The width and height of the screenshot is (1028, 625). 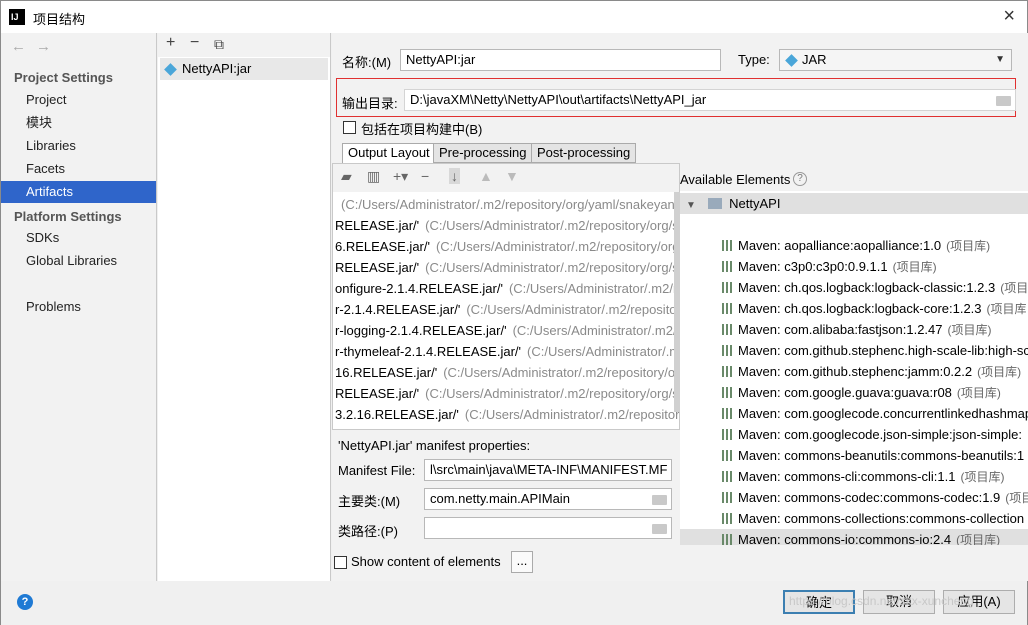 What do you see at coordinates (386, 372) in the screenshot?
I see `layout-row-jar: 16.RELEASE.jar/'` at bounding box center [386, 372].